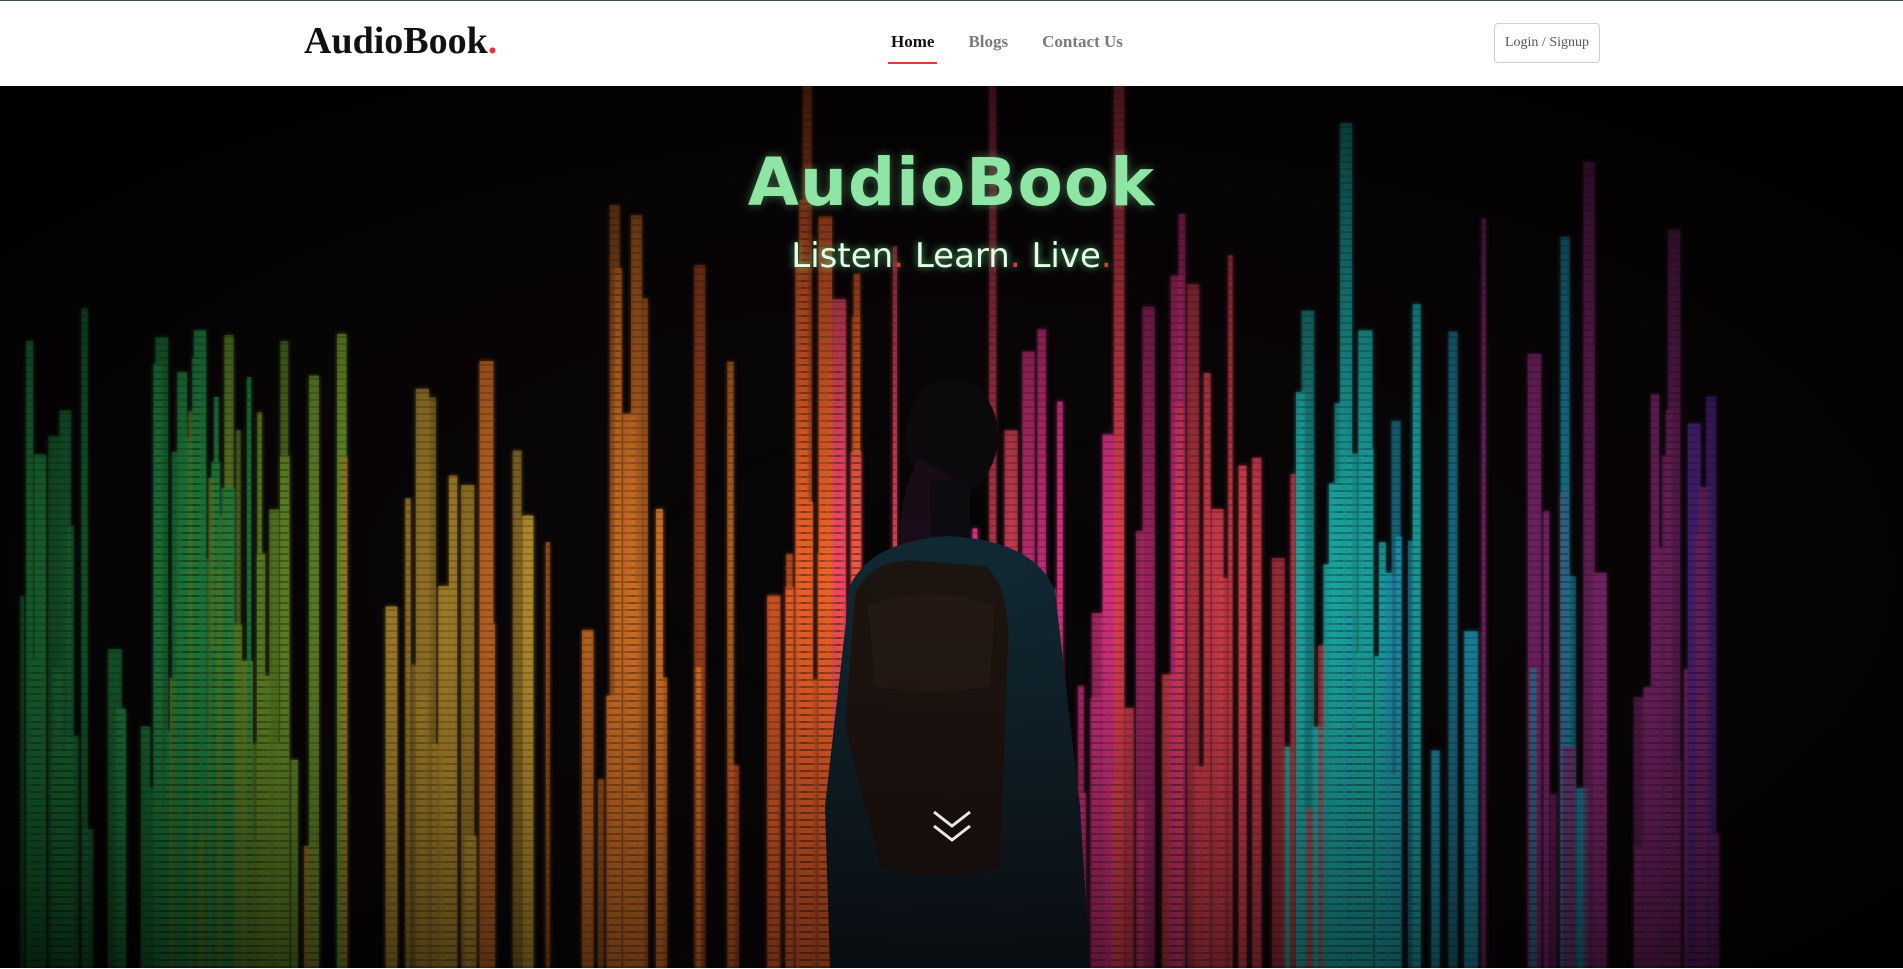 The height and width of the screenshot is (969, 1903). I want to click on main-nav: Home Blogs Contact Us, so click(1022, 48).